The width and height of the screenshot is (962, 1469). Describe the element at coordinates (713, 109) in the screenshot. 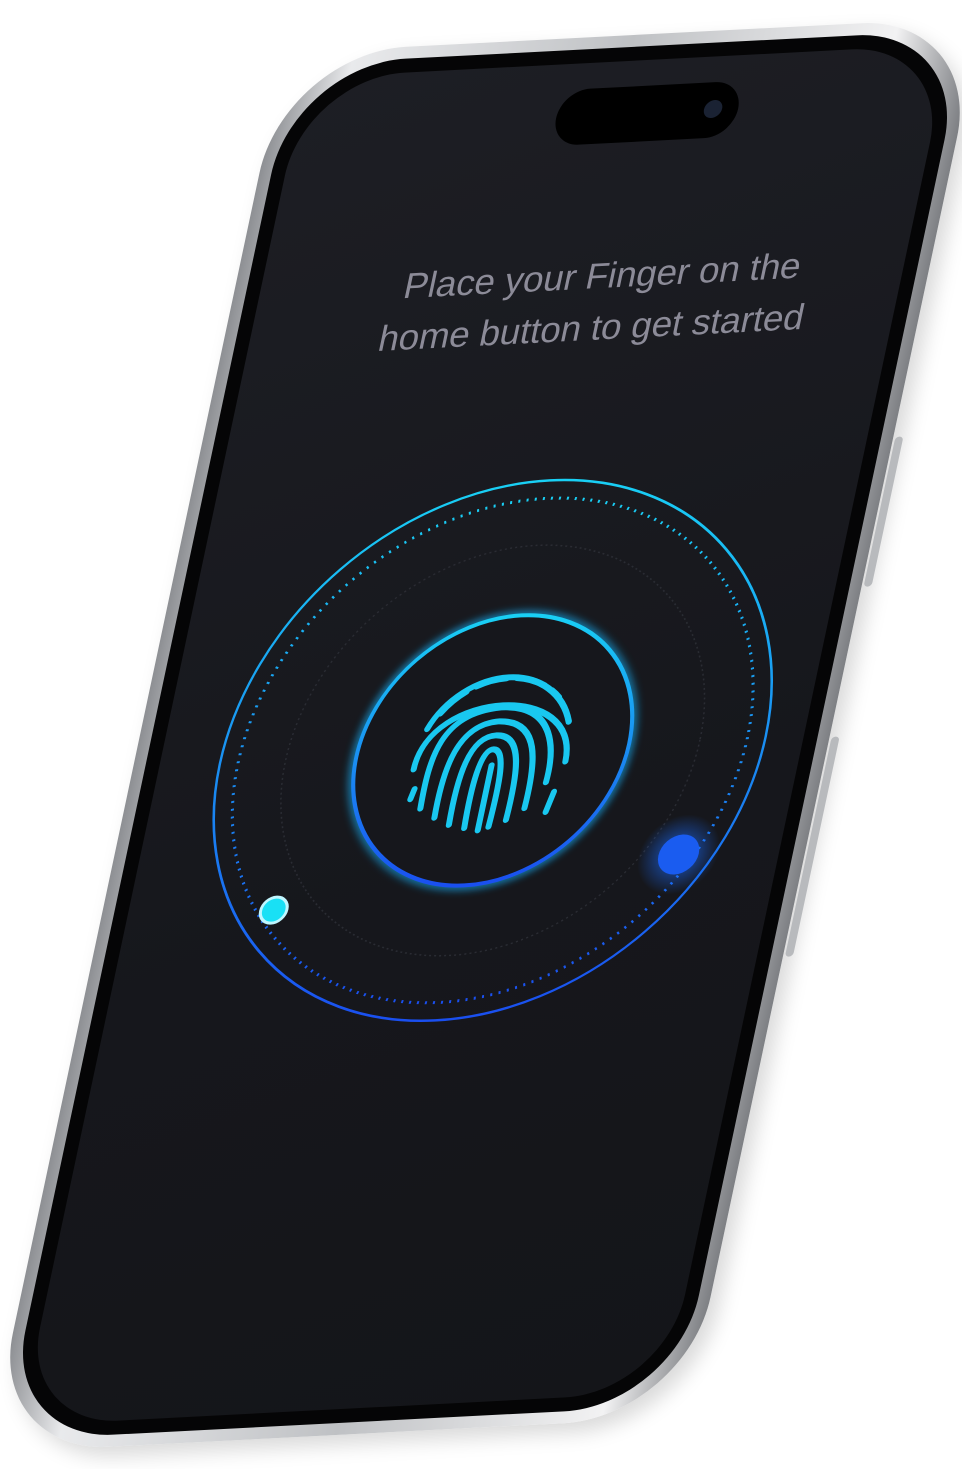

I see `camera-icon` at that location.